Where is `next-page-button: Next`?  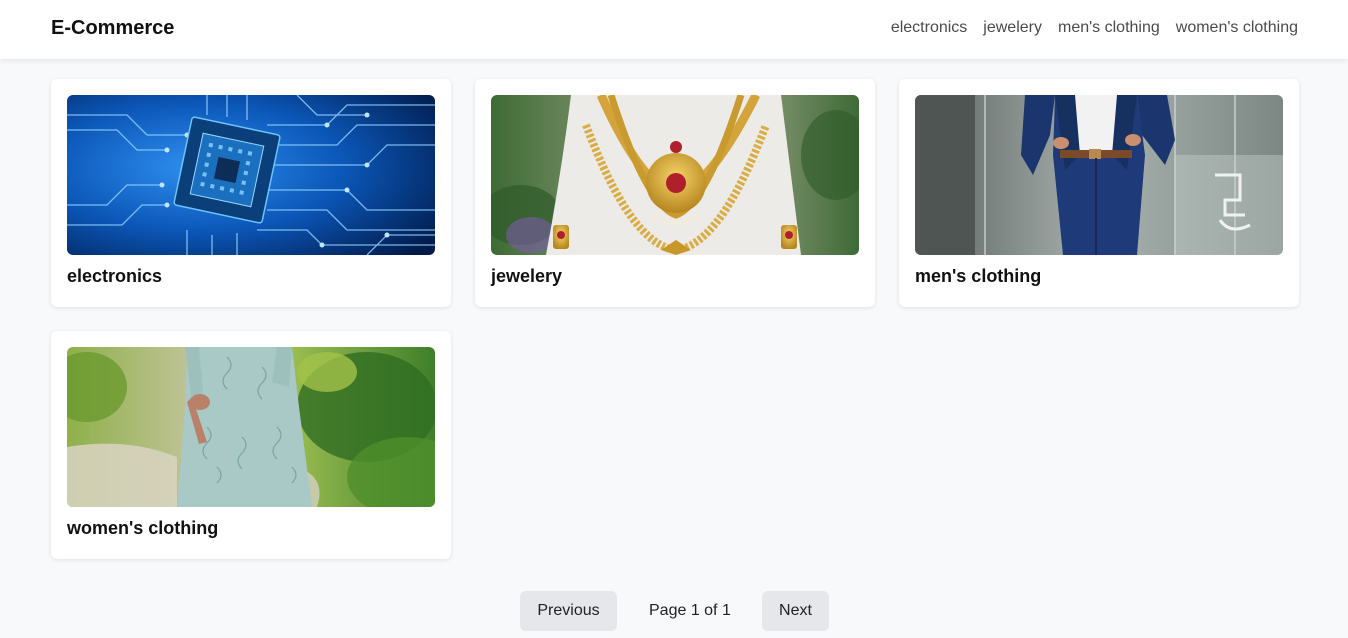
next-page-button: Next is located at coordinates (795, 611).